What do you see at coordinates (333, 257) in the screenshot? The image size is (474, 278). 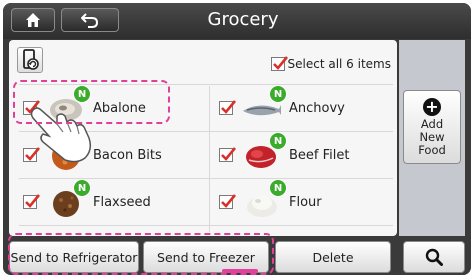 I see `delete-button: Delete` at bounding box center [333, 257].